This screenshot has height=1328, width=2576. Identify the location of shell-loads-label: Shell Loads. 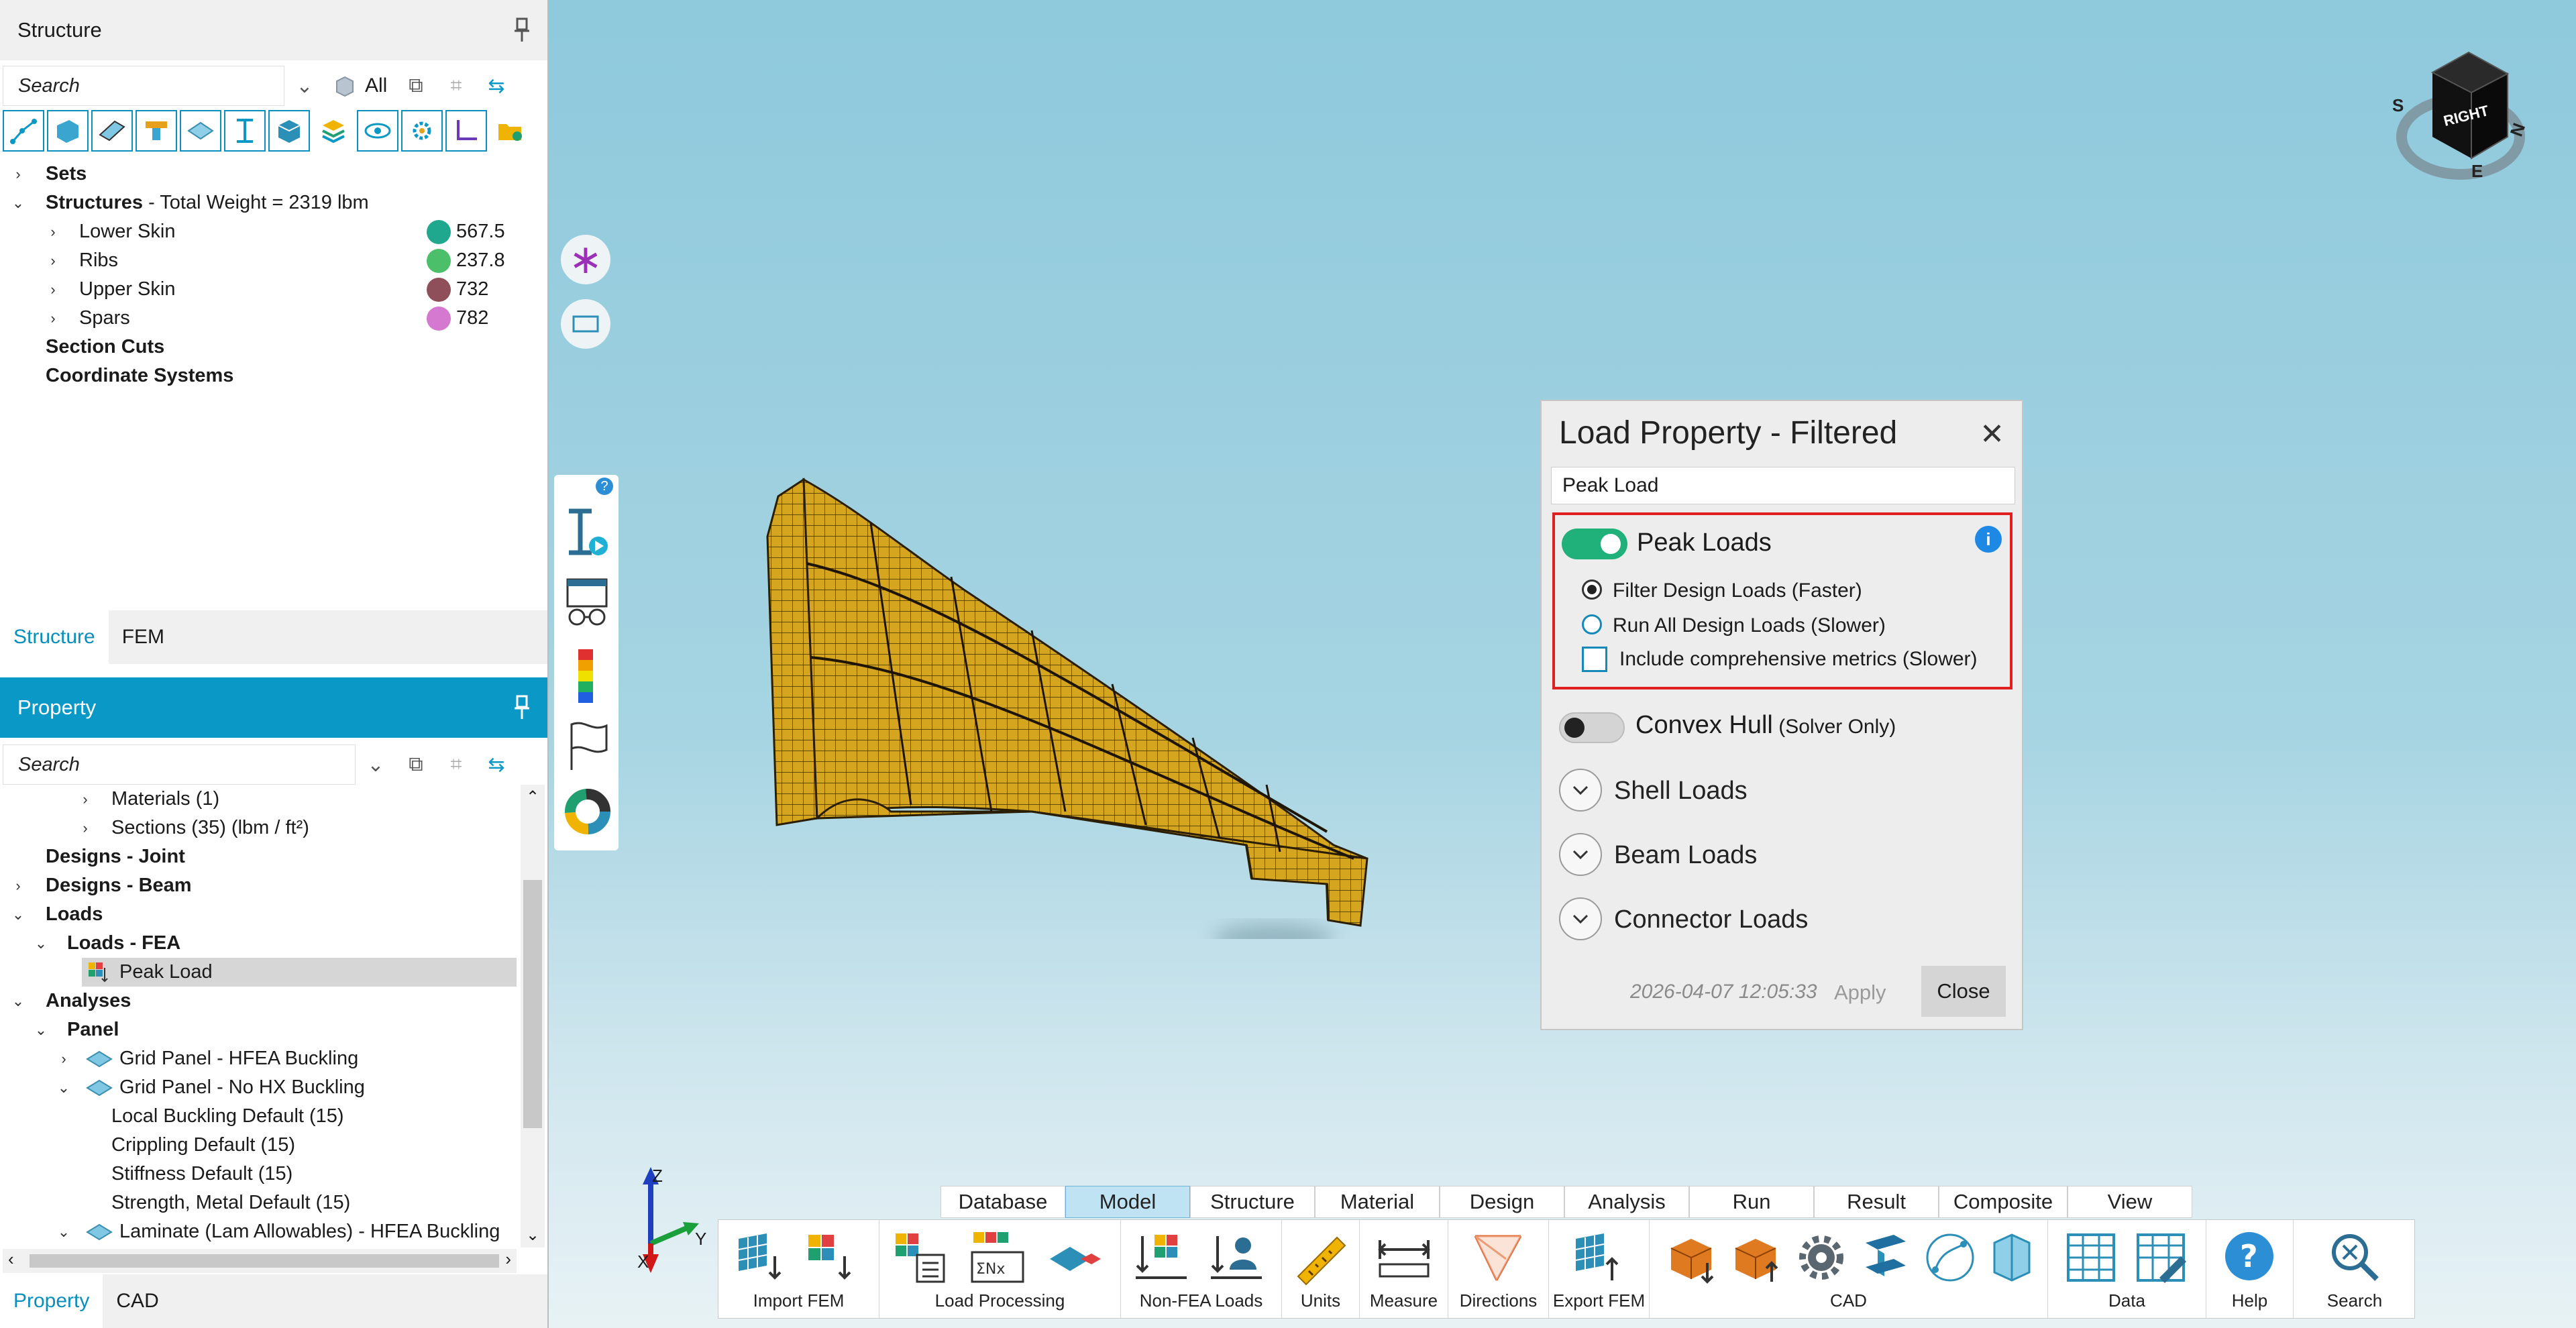
(1681, 791).